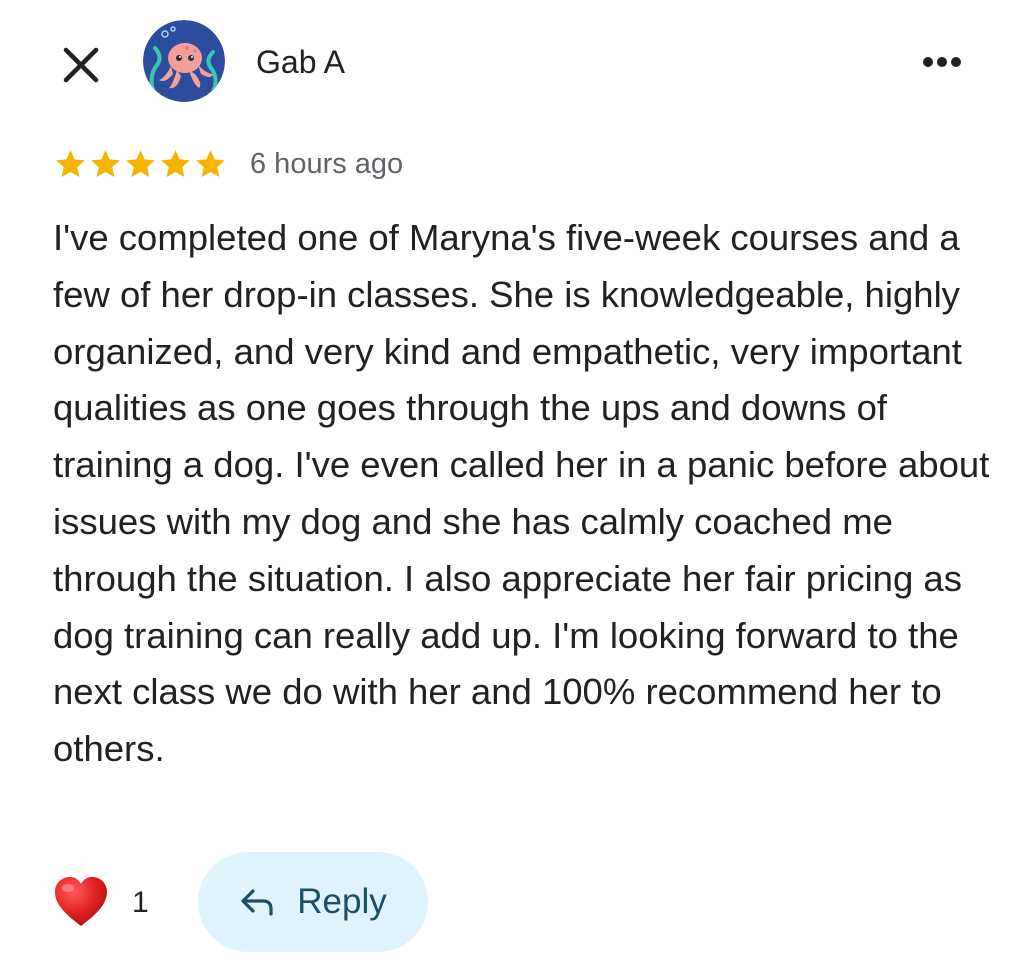 This screenshot has height=971, width=1024. I want to click on reply-arrow-icon, so click(257, 902).